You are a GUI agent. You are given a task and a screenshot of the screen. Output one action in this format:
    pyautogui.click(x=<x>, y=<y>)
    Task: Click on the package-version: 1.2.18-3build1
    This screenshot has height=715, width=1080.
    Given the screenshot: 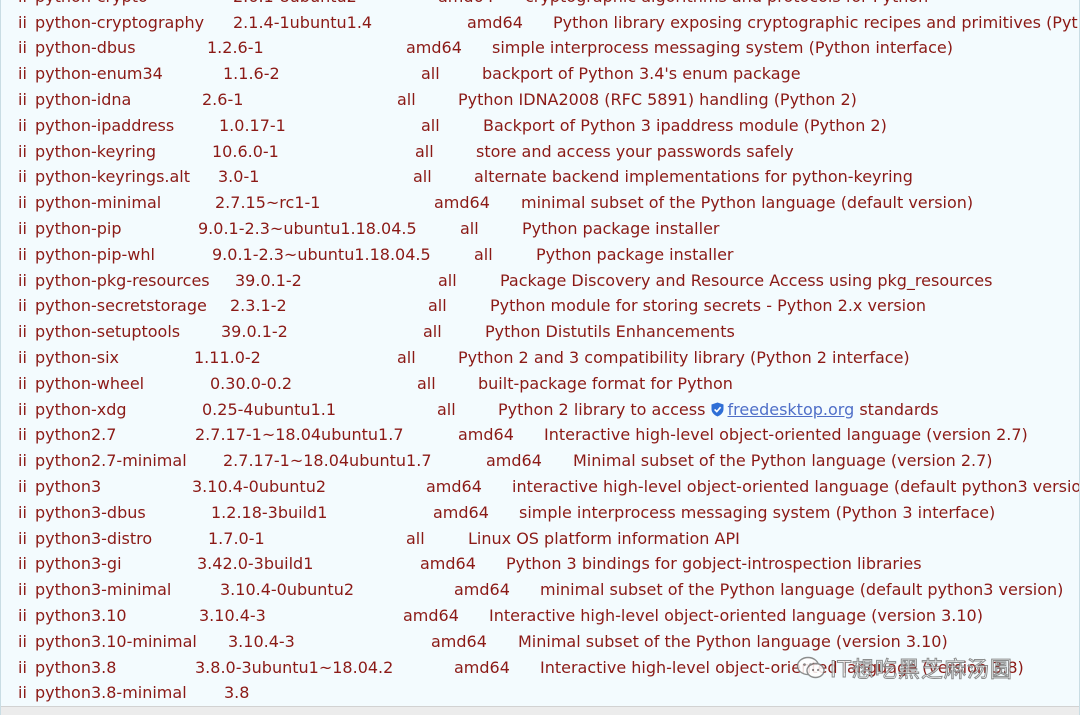 What is the action you would take?
    pyautogui.click(x=269, y=512)
    